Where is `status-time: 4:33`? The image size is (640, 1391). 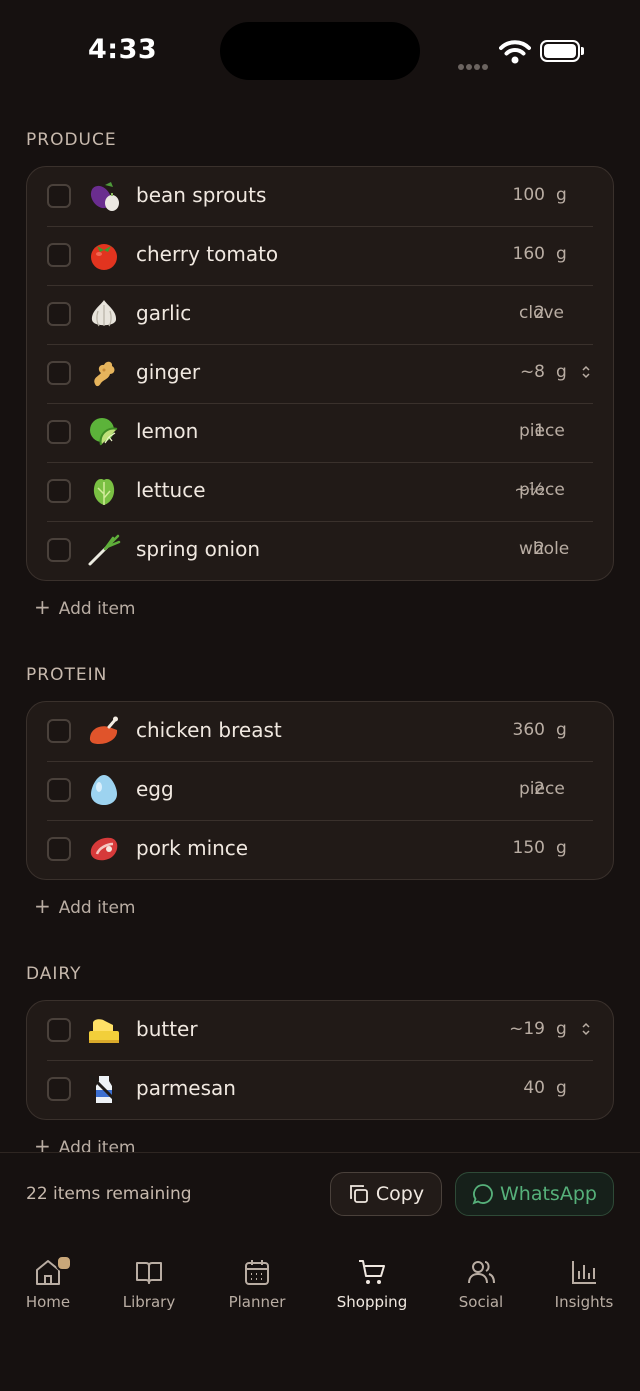
status-time: 4:33 is located at coordinates (123, 49).